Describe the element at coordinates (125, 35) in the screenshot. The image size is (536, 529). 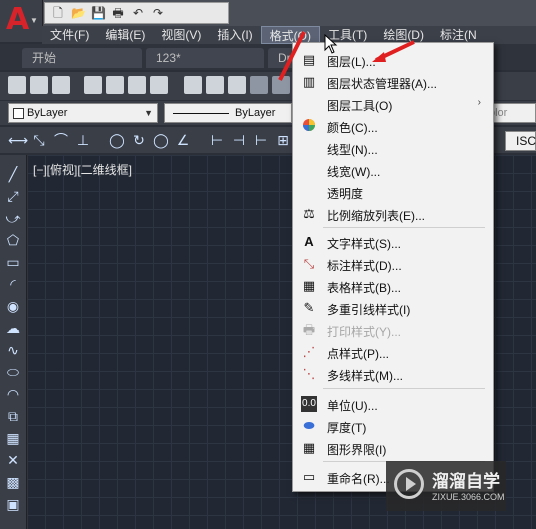
I see `menu-edit: 编辑(E)` at that location.